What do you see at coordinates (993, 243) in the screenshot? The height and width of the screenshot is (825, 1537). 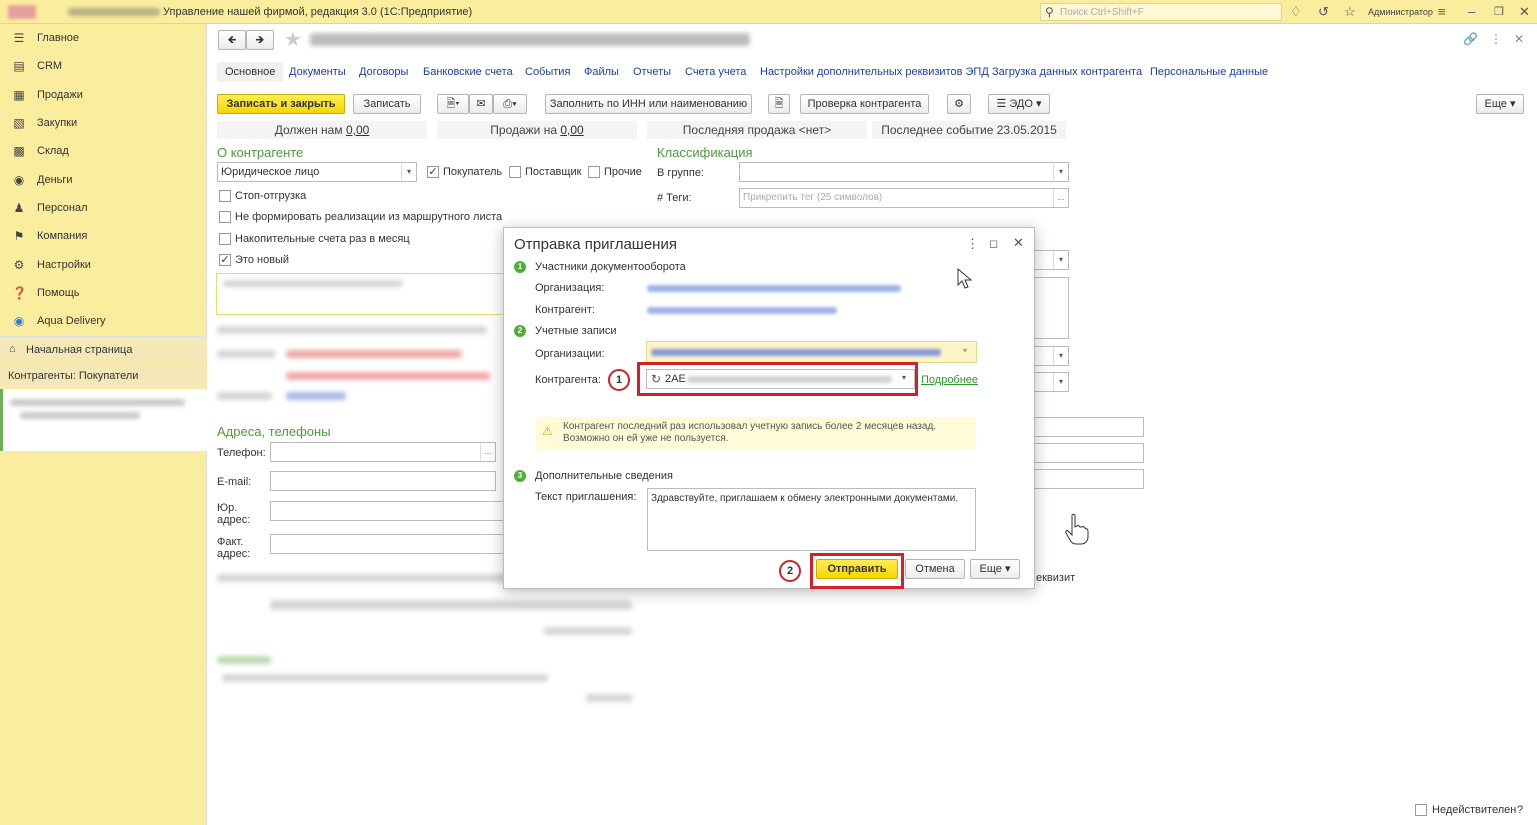 I see `maximize-icon: ◻` at bounding box center [993, 243].